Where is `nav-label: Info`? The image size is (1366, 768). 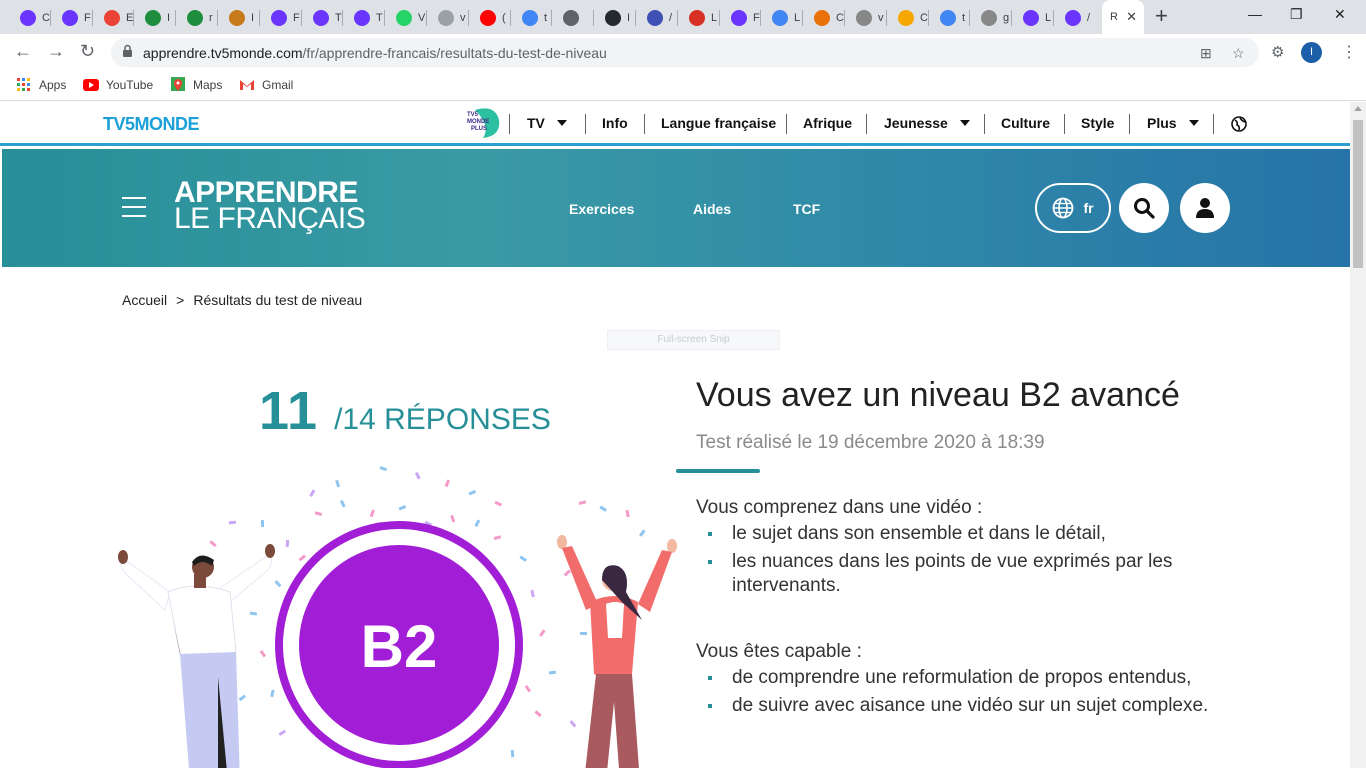 nav-label: Info is located at coordinates (615, 123).